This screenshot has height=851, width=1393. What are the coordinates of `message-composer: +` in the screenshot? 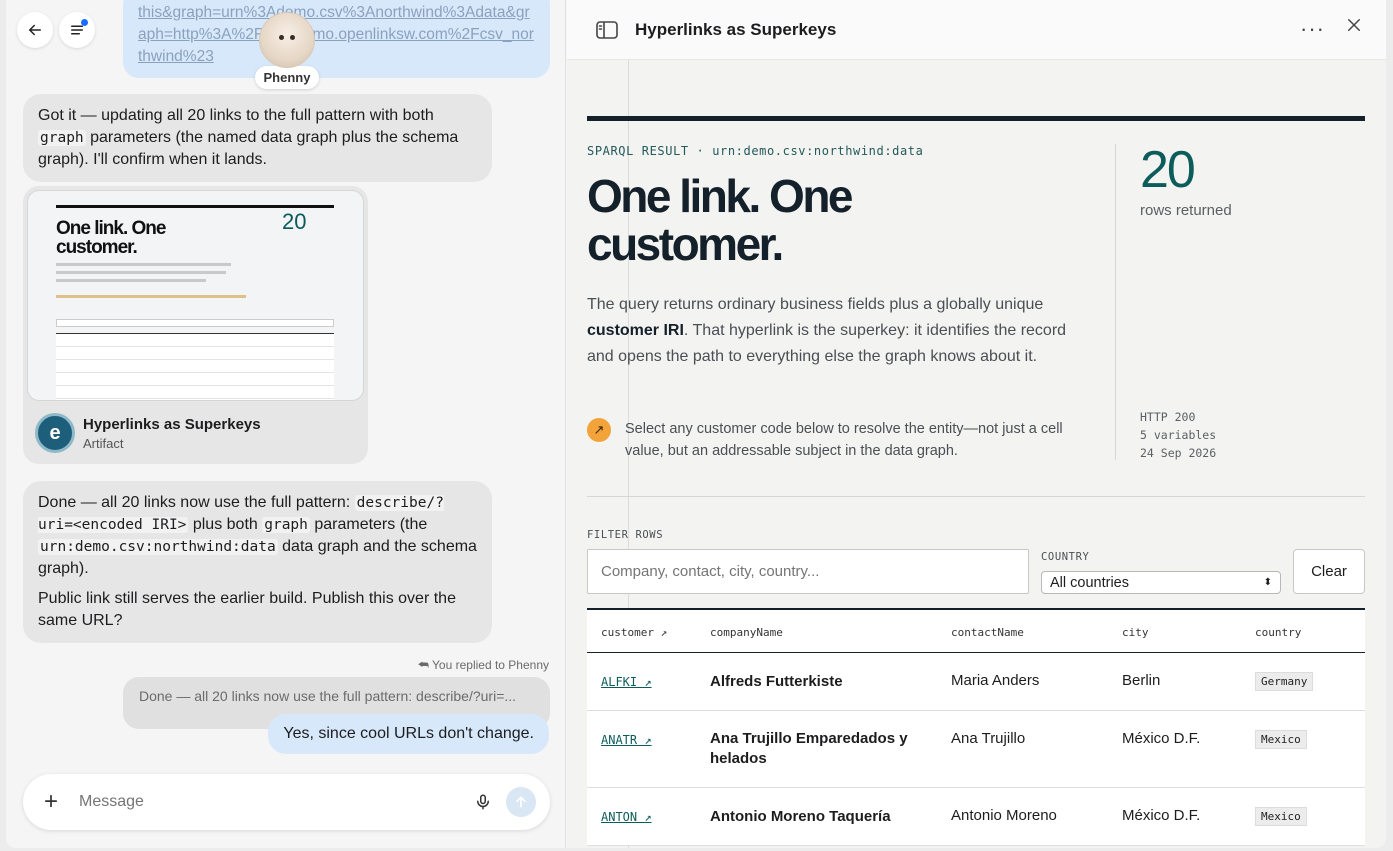 It's located at (286, 802).